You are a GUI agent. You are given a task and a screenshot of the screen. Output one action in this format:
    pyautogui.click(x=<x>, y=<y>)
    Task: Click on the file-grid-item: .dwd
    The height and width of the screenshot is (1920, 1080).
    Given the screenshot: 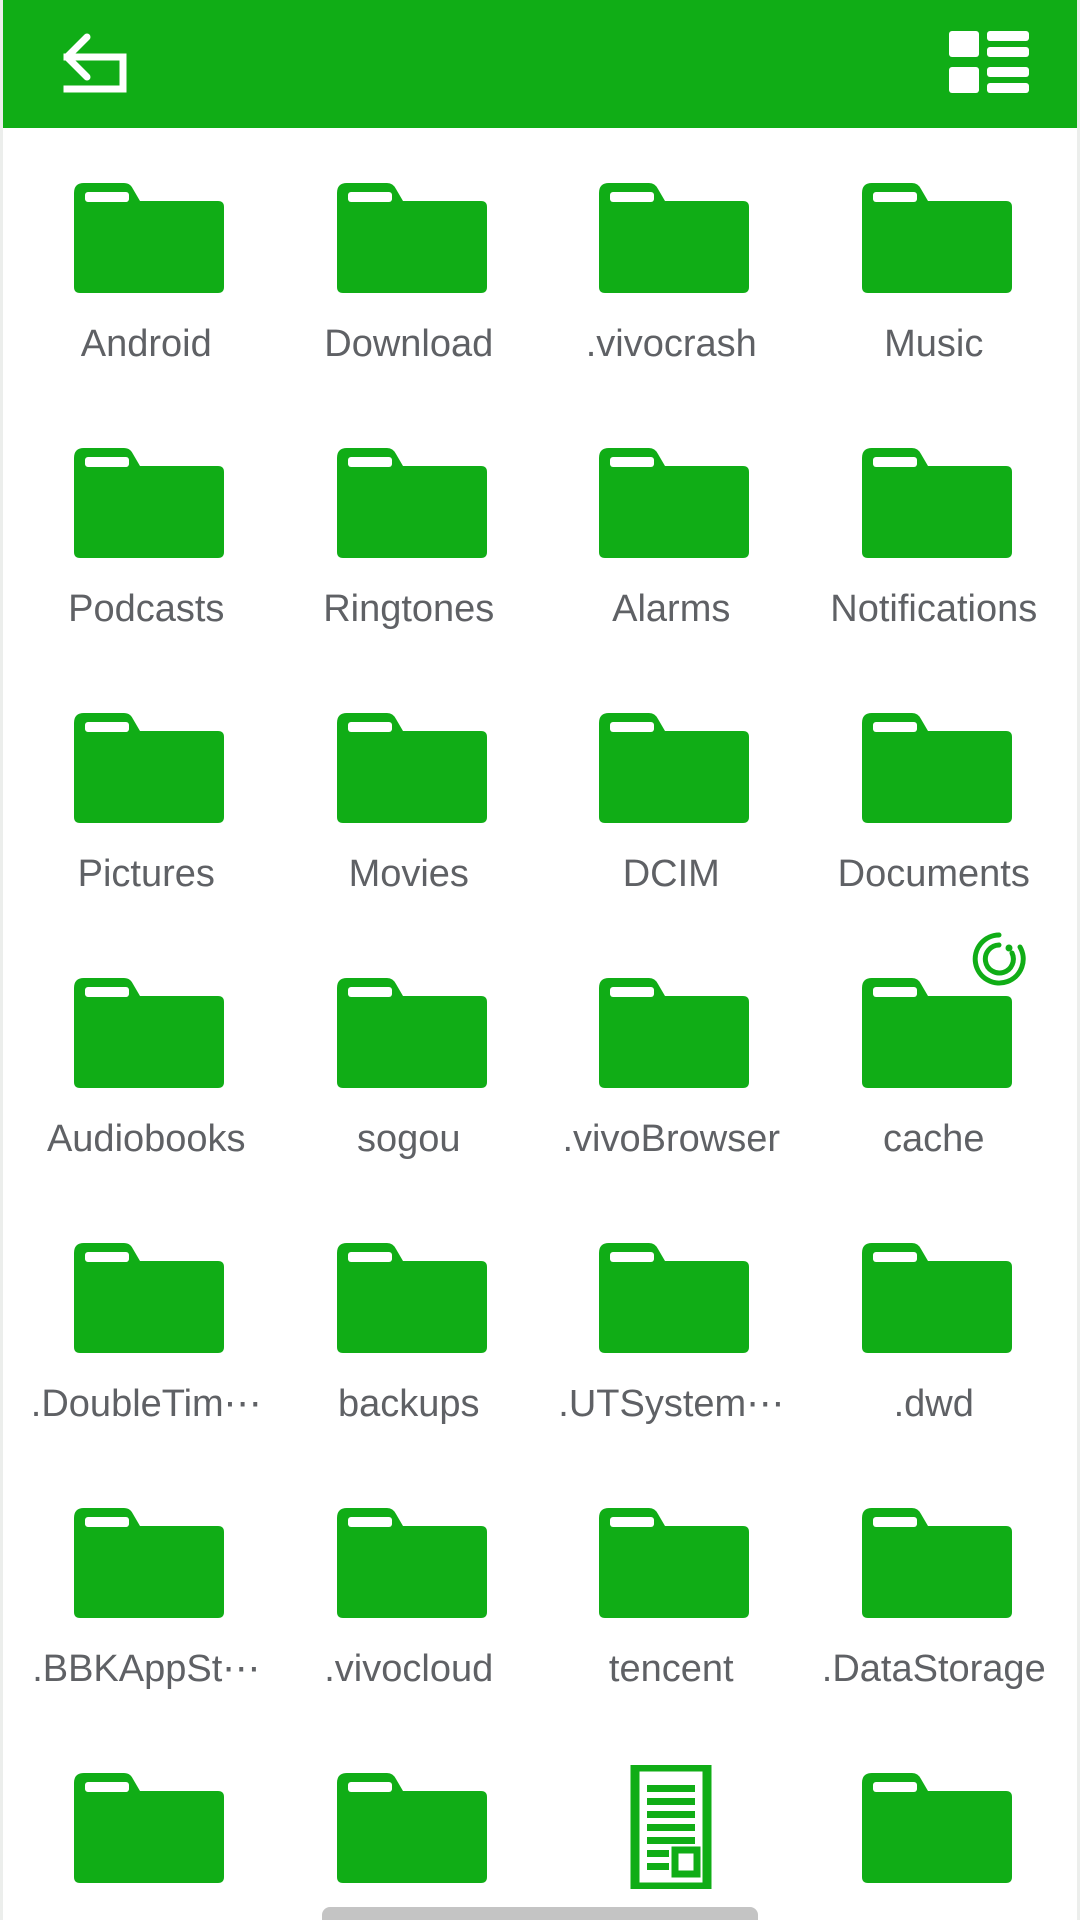 What is the action you would take?
    pyautogui.click(x=934, y=1355)
    